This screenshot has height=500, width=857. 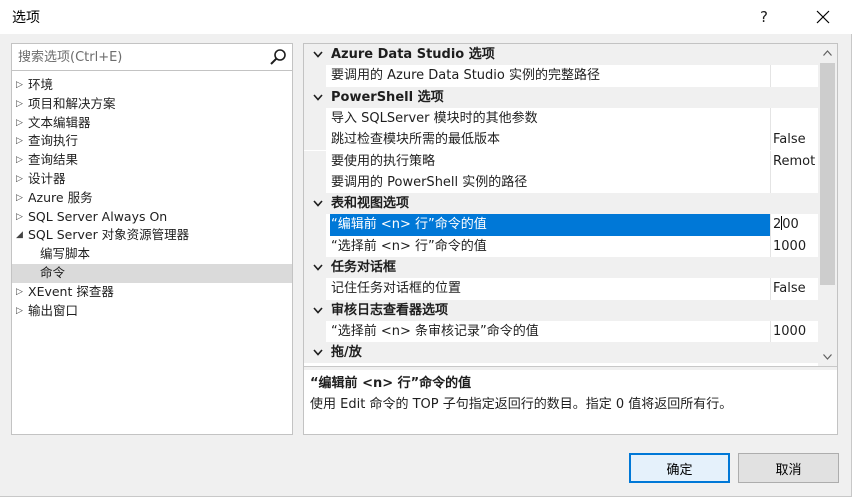 I want to click on property-name: 记住任务对话框的位置, so click(x=550, y=288).